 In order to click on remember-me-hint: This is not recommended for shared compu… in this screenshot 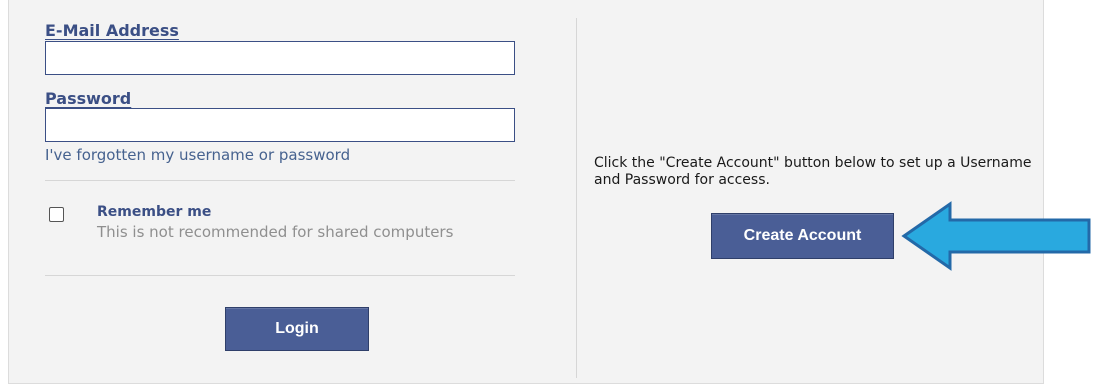, I will do `click(275, 232)`.